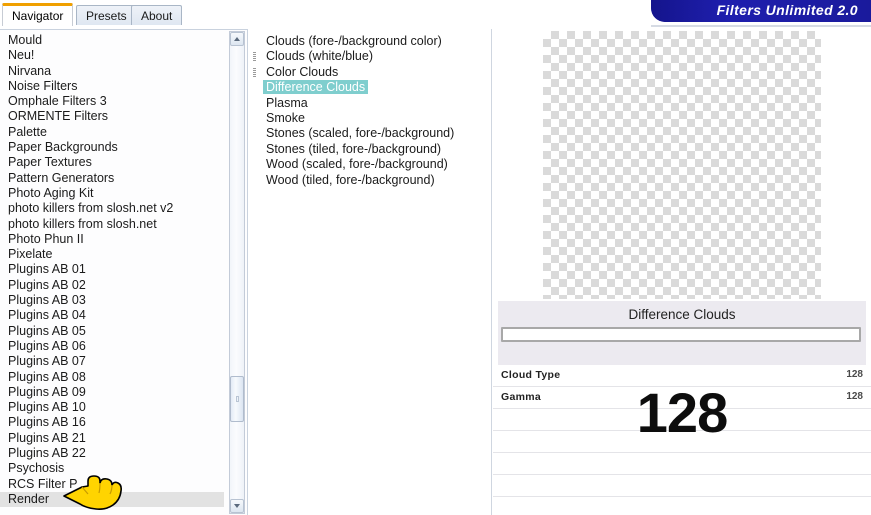 The height and width of the screenshot is (515, 871). What do you see at coordinates (531, 375) in the screenshot?
I see `parameter-label: Cloud Type` at bounding box center [531, 375].